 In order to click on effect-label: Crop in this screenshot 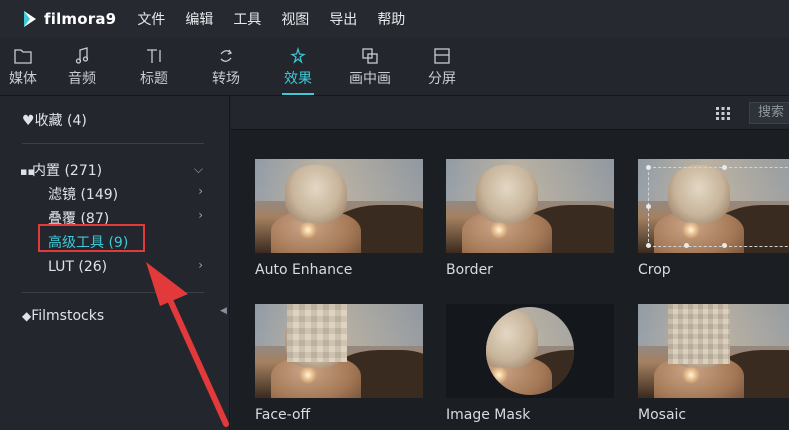, I will do `click(654, 270)`.